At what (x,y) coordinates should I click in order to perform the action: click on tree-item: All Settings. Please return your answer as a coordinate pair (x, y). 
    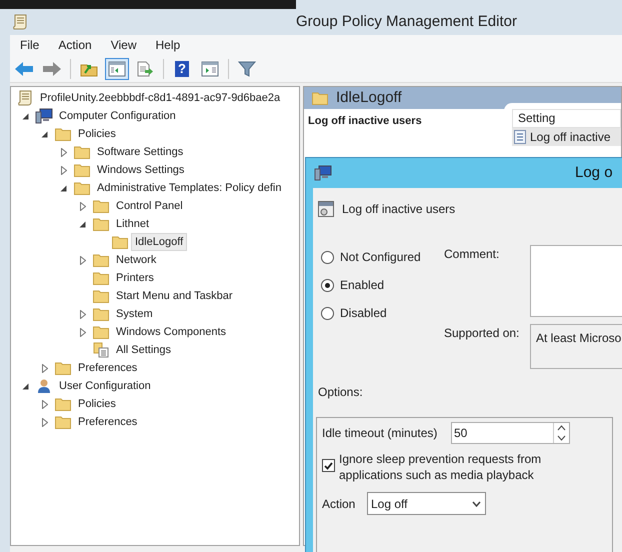
    Looking at the image, I should click on (144, 350).